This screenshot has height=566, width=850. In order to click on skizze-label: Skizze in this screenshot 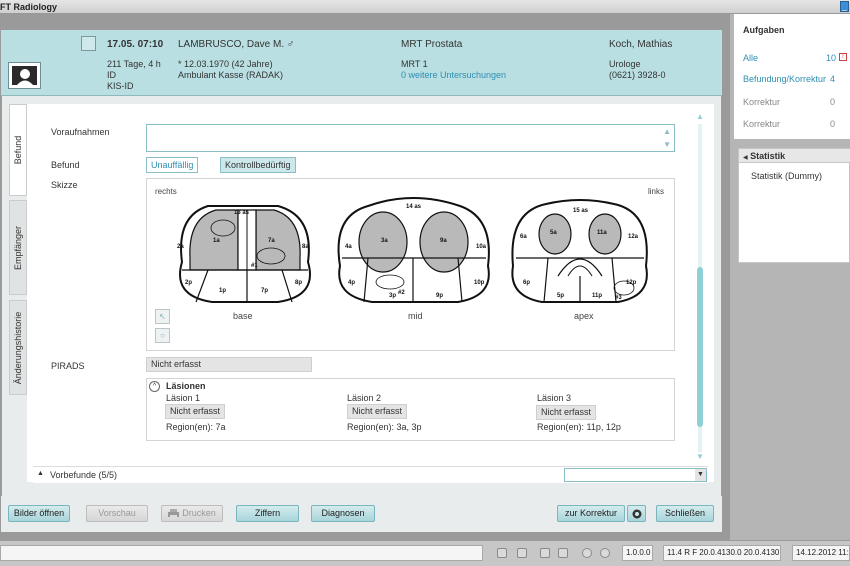, I will do `click(64, 185)`.